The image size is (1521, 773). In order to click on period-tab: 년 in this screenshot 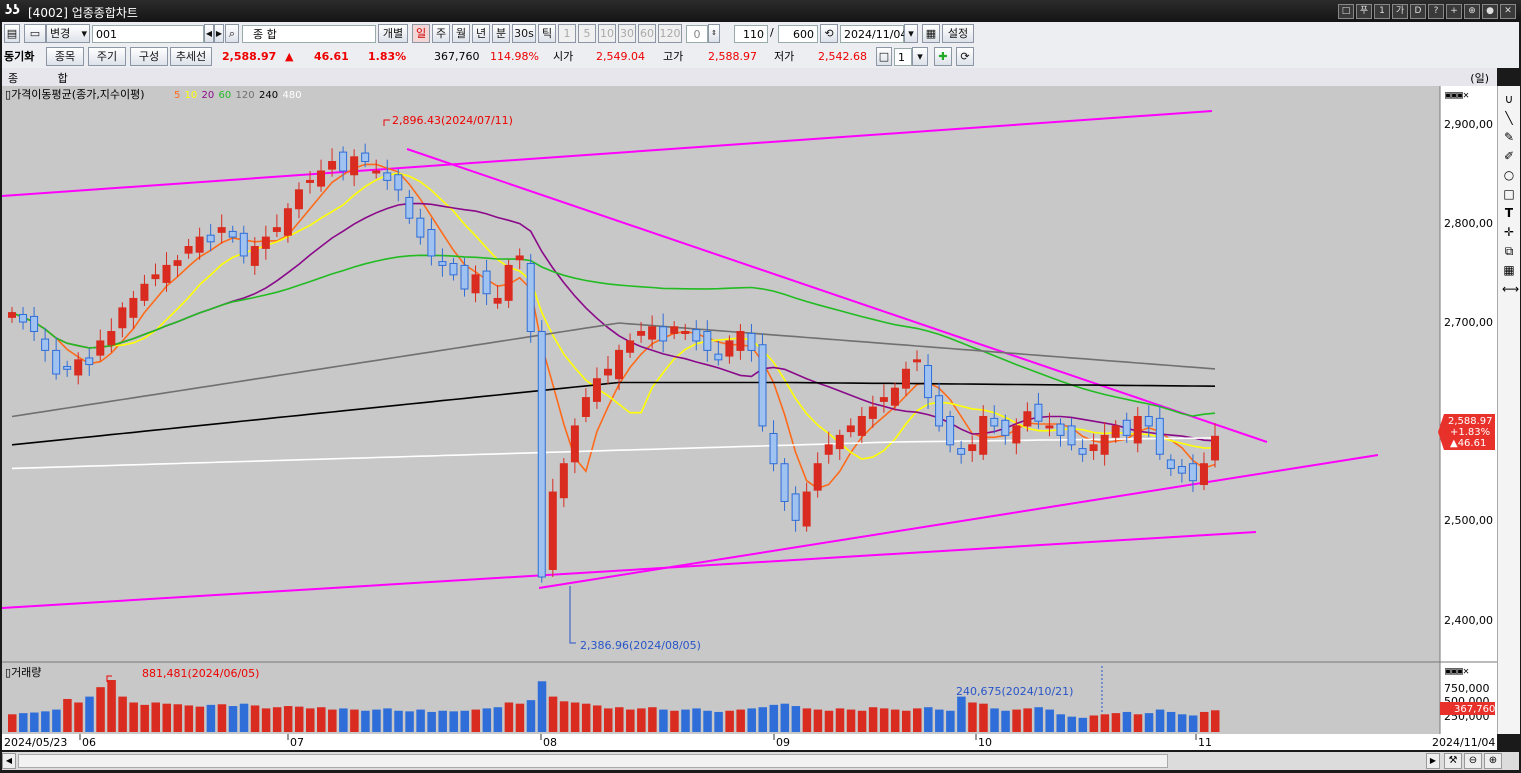, I will do `click(481, 33)`.